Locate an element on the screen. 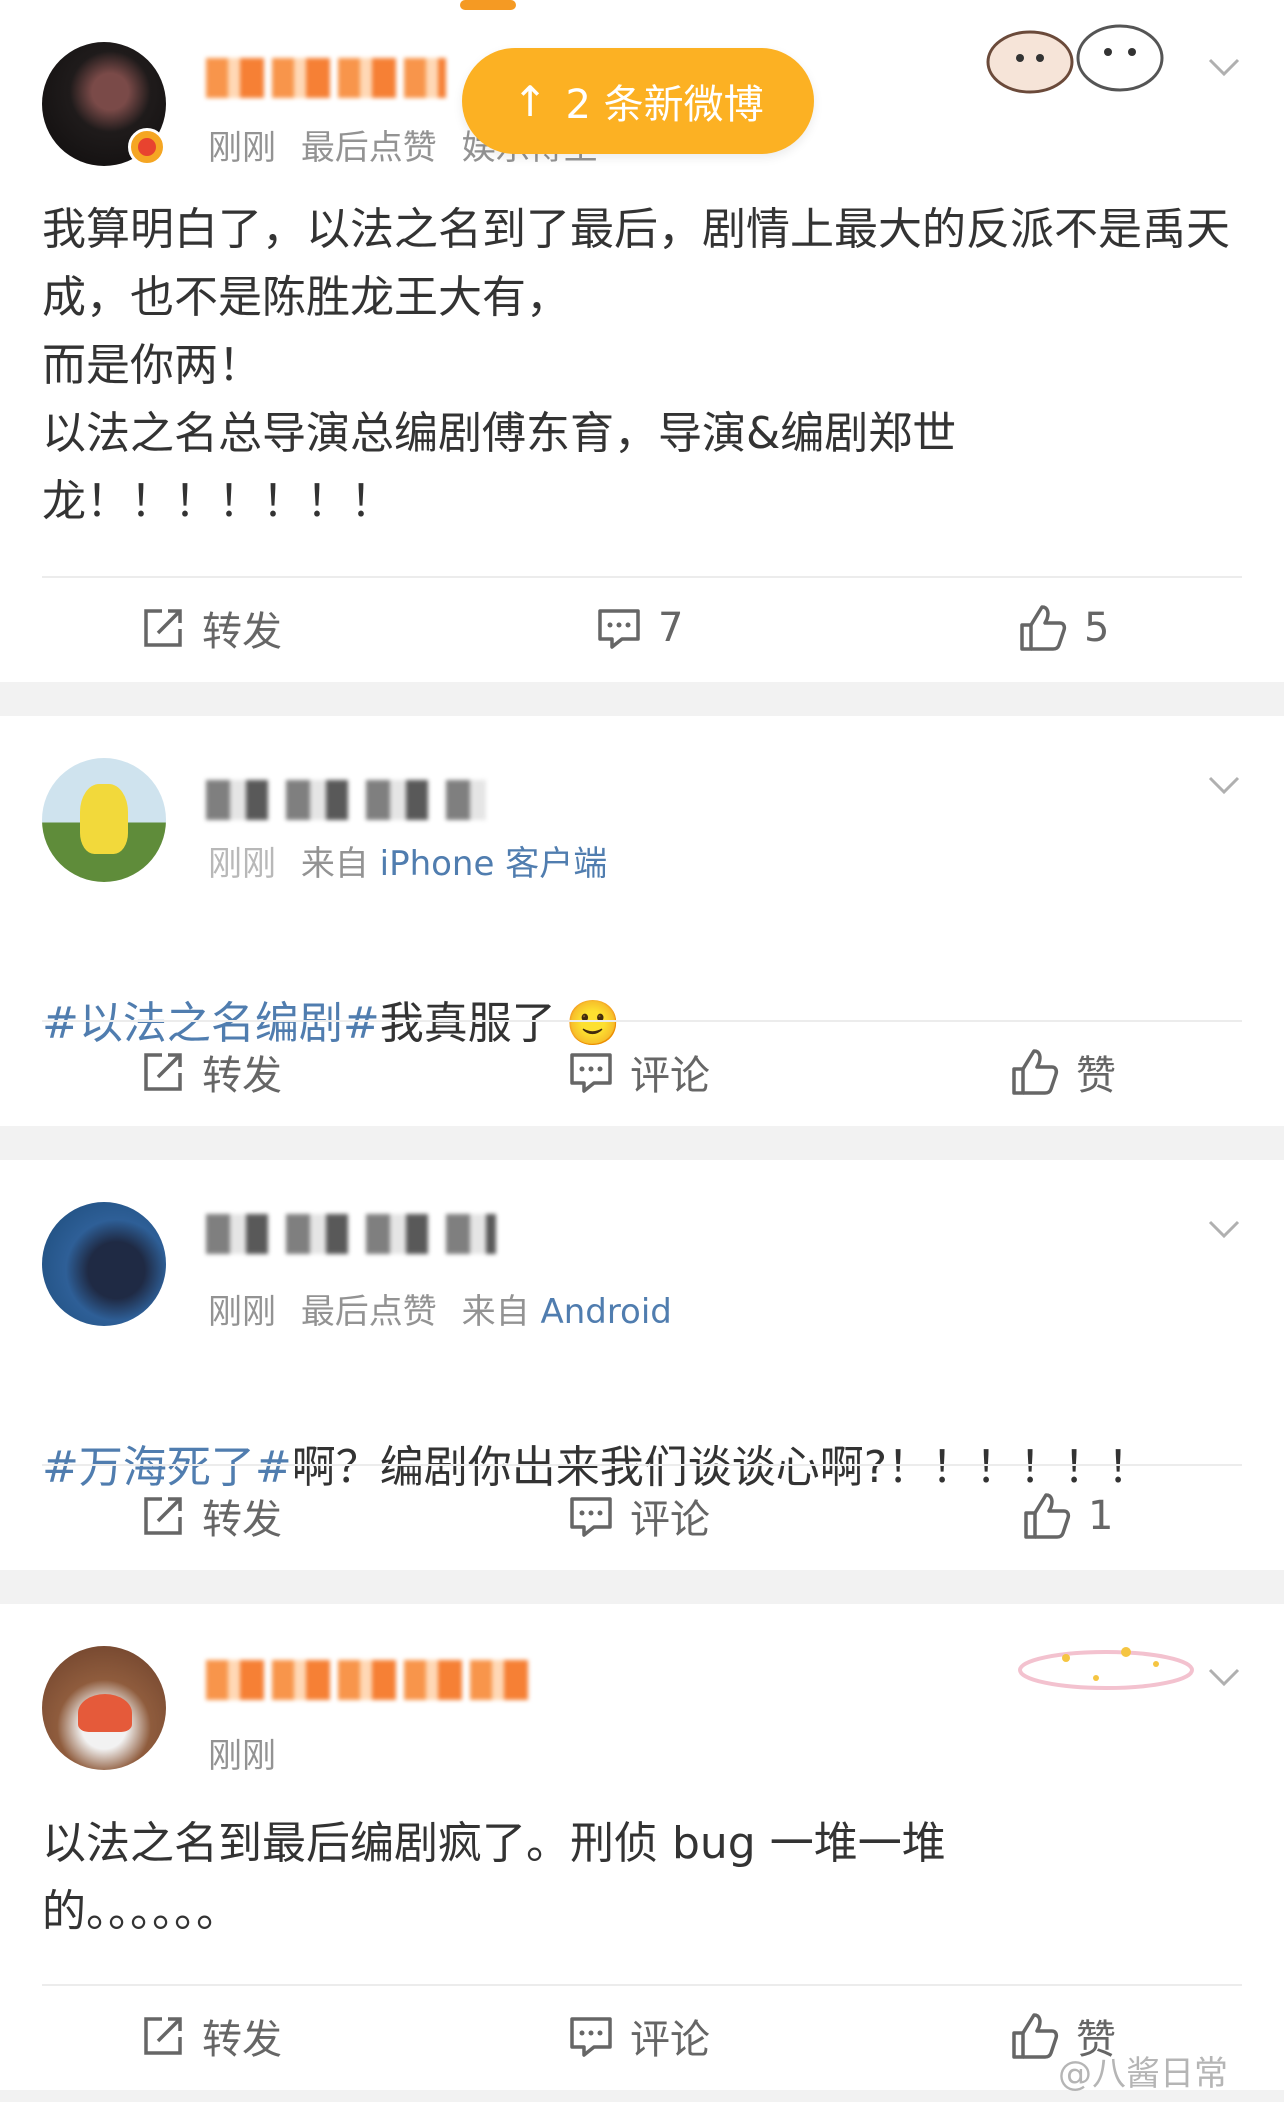  like-count: 5 is located at coordinates (1097, 628).